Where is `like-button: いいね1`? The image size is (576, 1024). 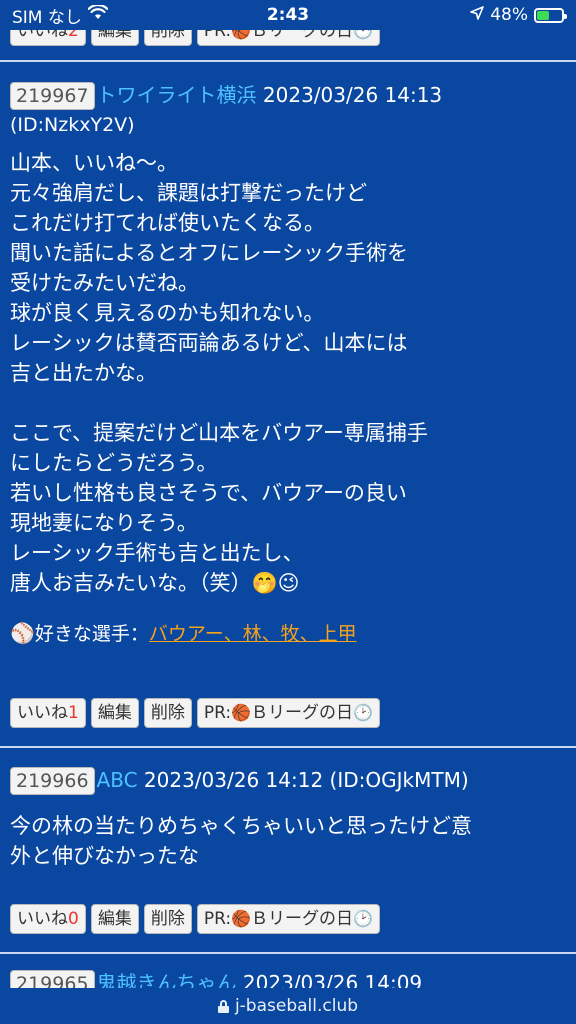 like-button: いいね1 is located at coordinates (48, 713).